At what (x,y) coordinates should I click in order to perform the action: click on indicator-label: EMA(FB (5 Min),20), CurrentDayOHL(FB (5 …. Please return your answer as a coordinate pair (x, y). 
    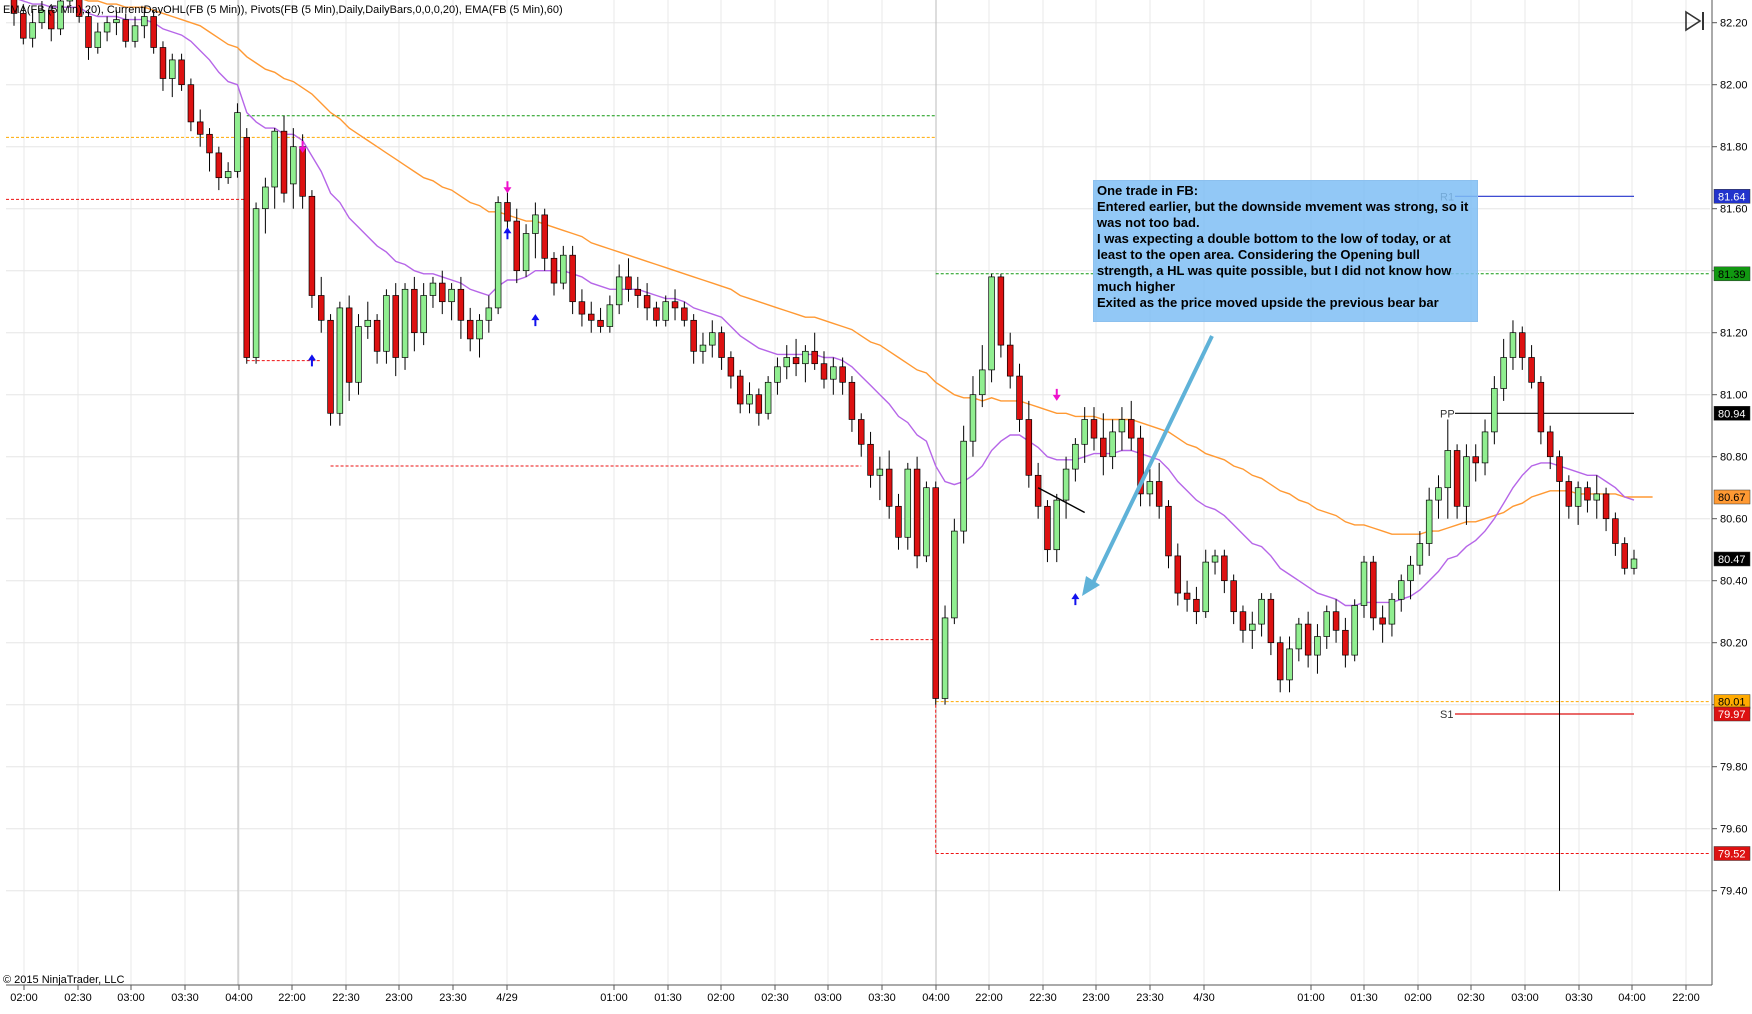
    Looking at the image, I should click on (283, 10).